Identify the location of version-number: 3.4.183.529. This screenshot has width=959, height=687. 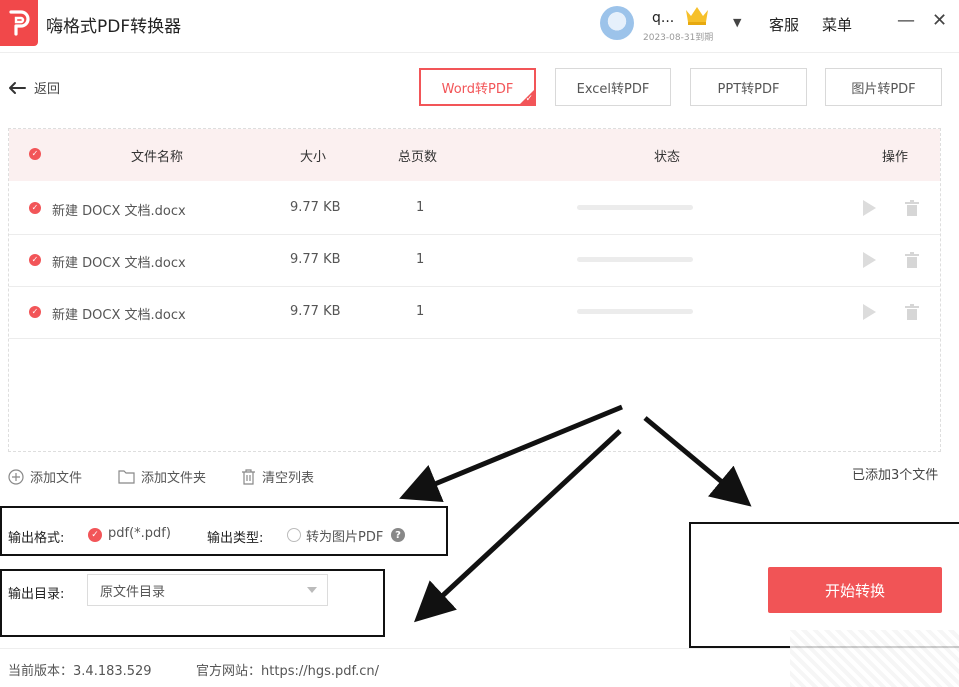
(112, 671).